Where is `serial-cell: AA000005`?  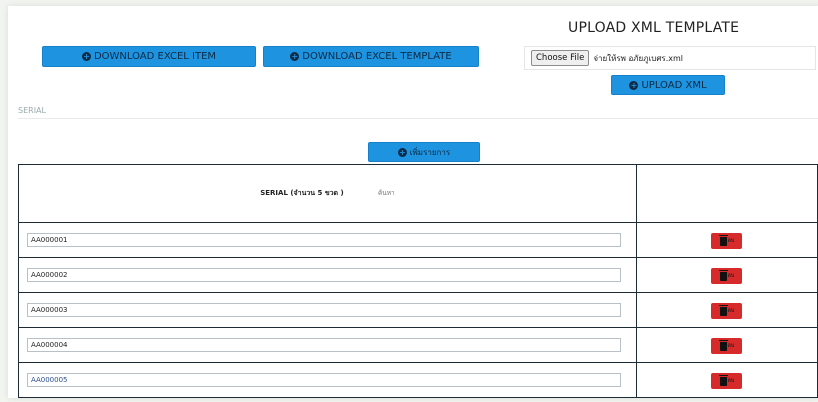 serial-cell: AA000005 is located at coordinates (327, 380).